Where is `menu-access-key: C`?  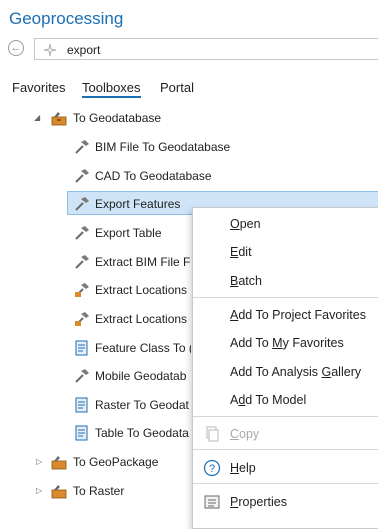 menu-access-key: C is located at coordinates (235, 434).